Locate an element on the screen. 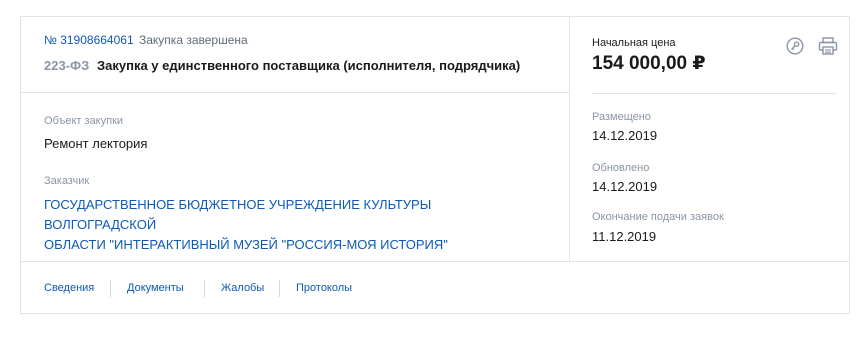 The height and width of the screenshot is (339, 857). object-value: Ремонт лектория is located at coordinates (96, 143).